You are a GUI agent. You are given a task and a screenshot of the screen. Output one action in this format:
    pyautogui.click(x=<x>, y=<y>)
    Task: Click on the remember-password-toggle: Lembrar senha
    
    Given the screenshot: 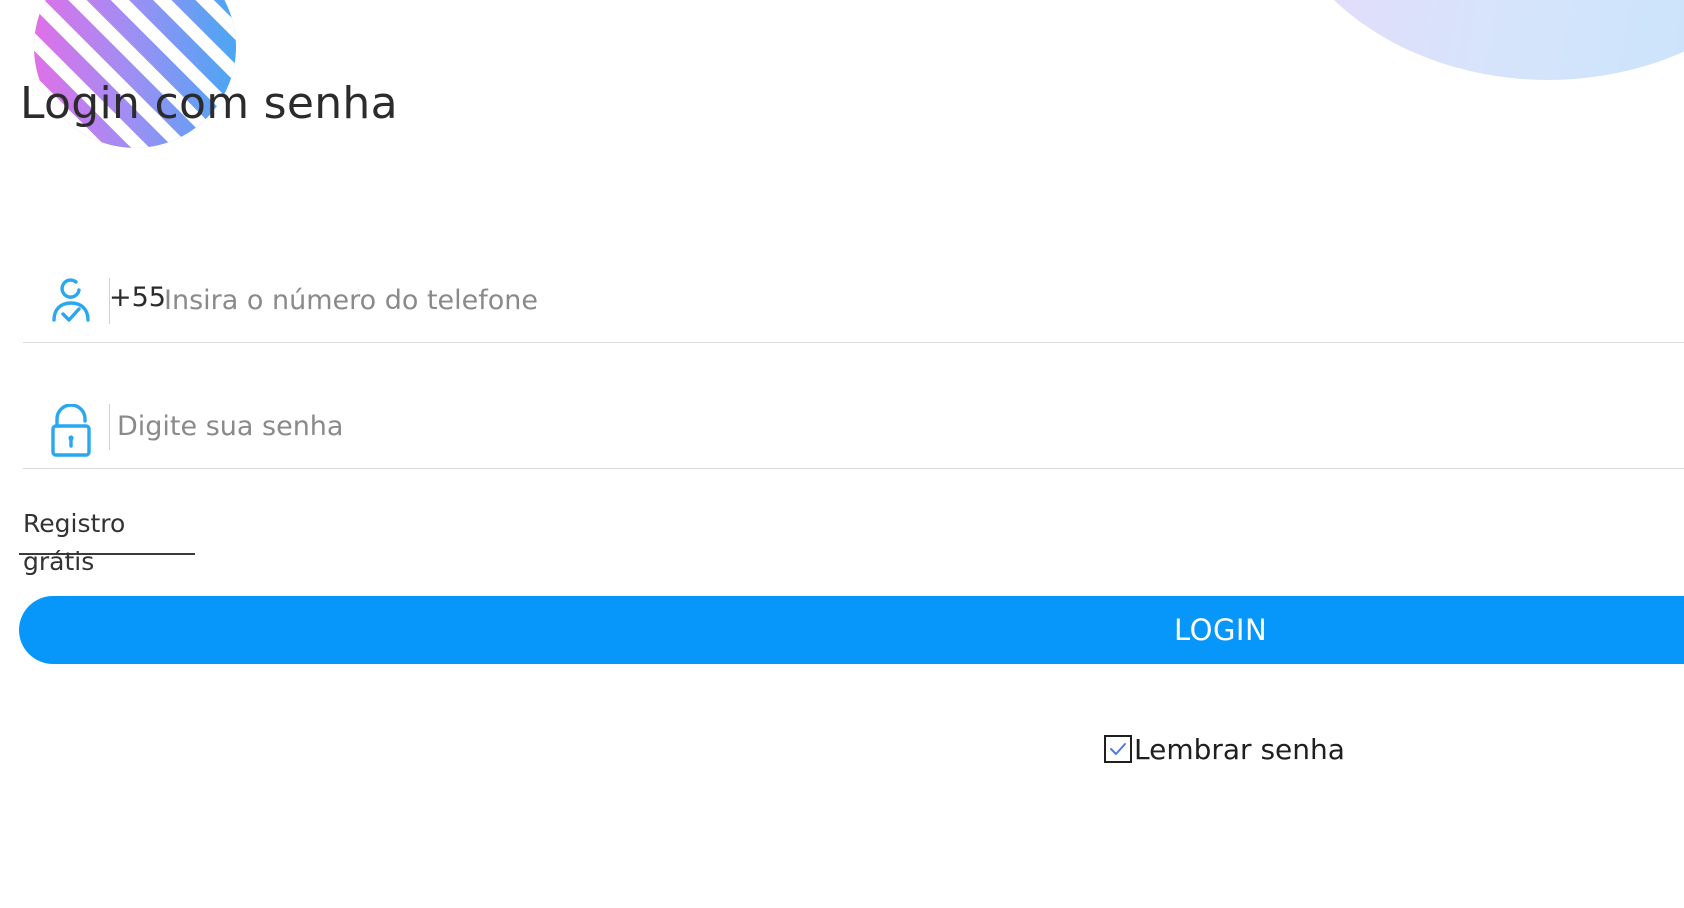 What is the action you would take?
    pyautogui.click(x=1224, y=749)
    